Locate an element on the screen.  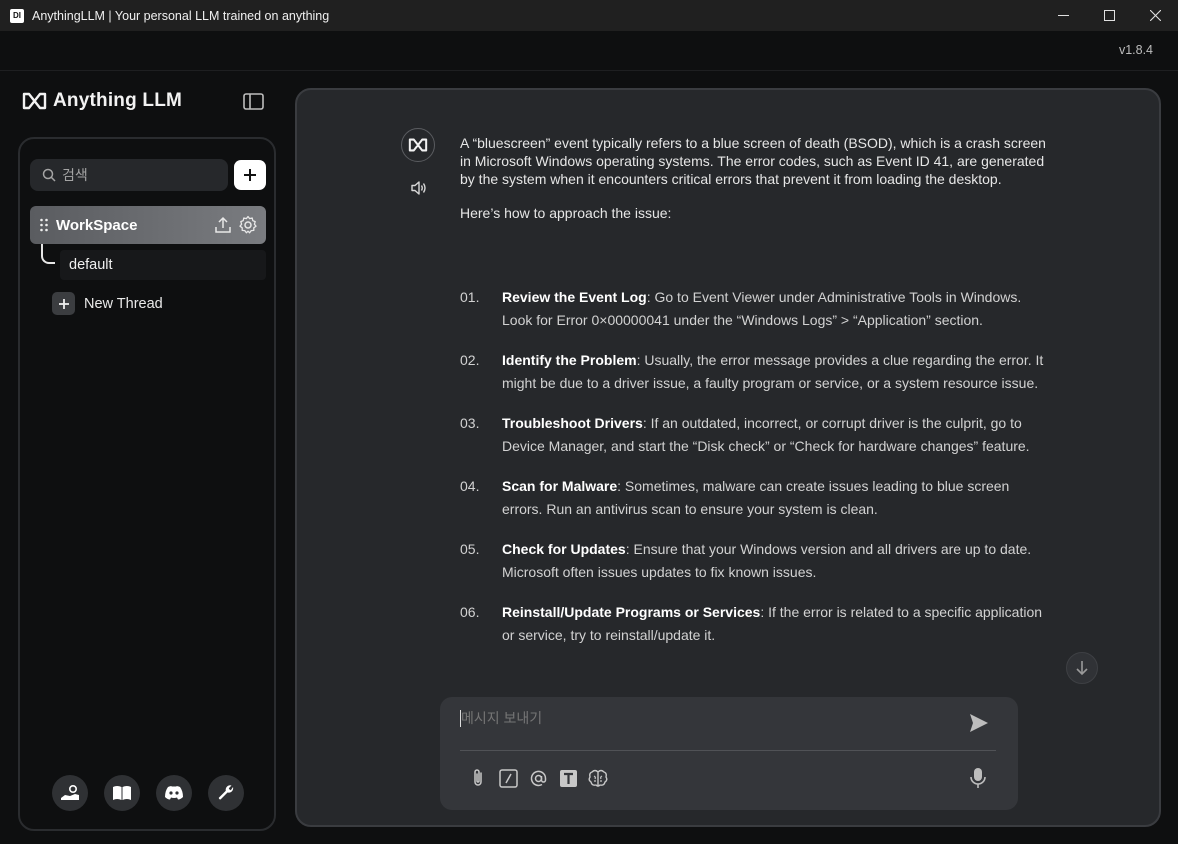
search-input: 검색 is located at coordinates (129, 175).